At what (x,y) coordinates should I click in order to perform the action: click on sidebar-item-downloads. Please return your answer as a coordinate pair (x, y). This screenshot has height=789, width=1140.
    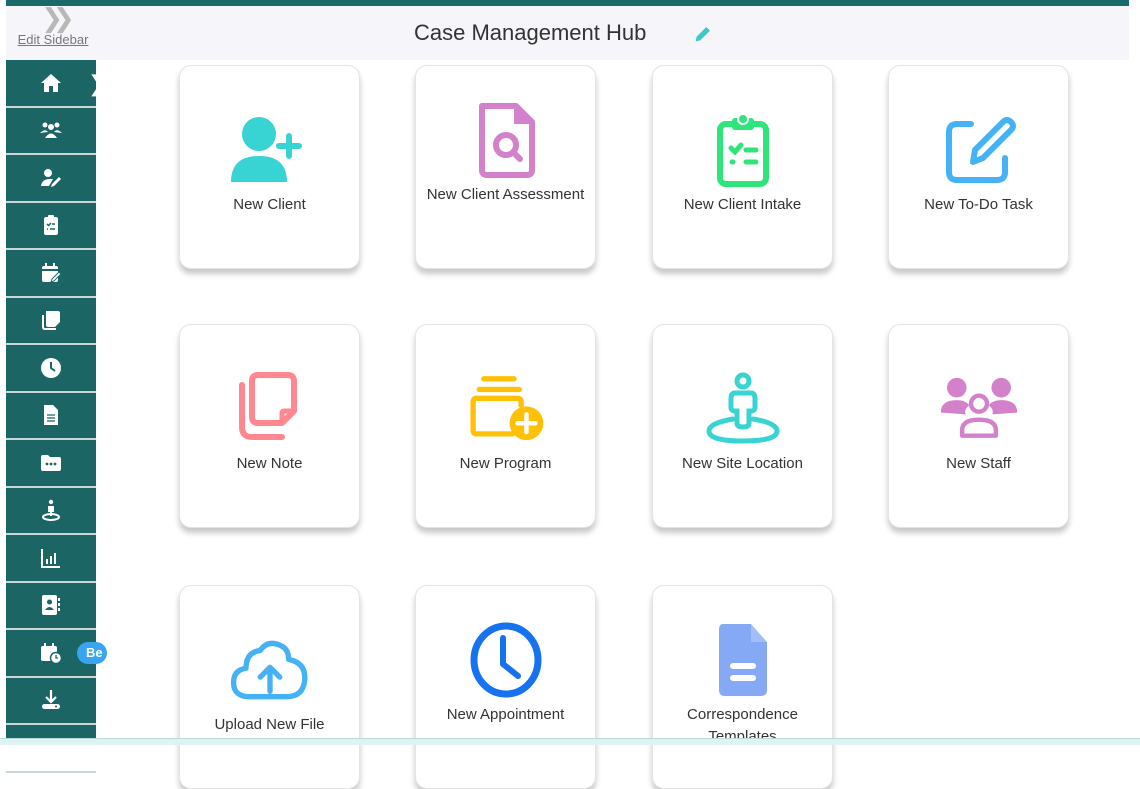
    Looking at the image, I should click on (51, 701).